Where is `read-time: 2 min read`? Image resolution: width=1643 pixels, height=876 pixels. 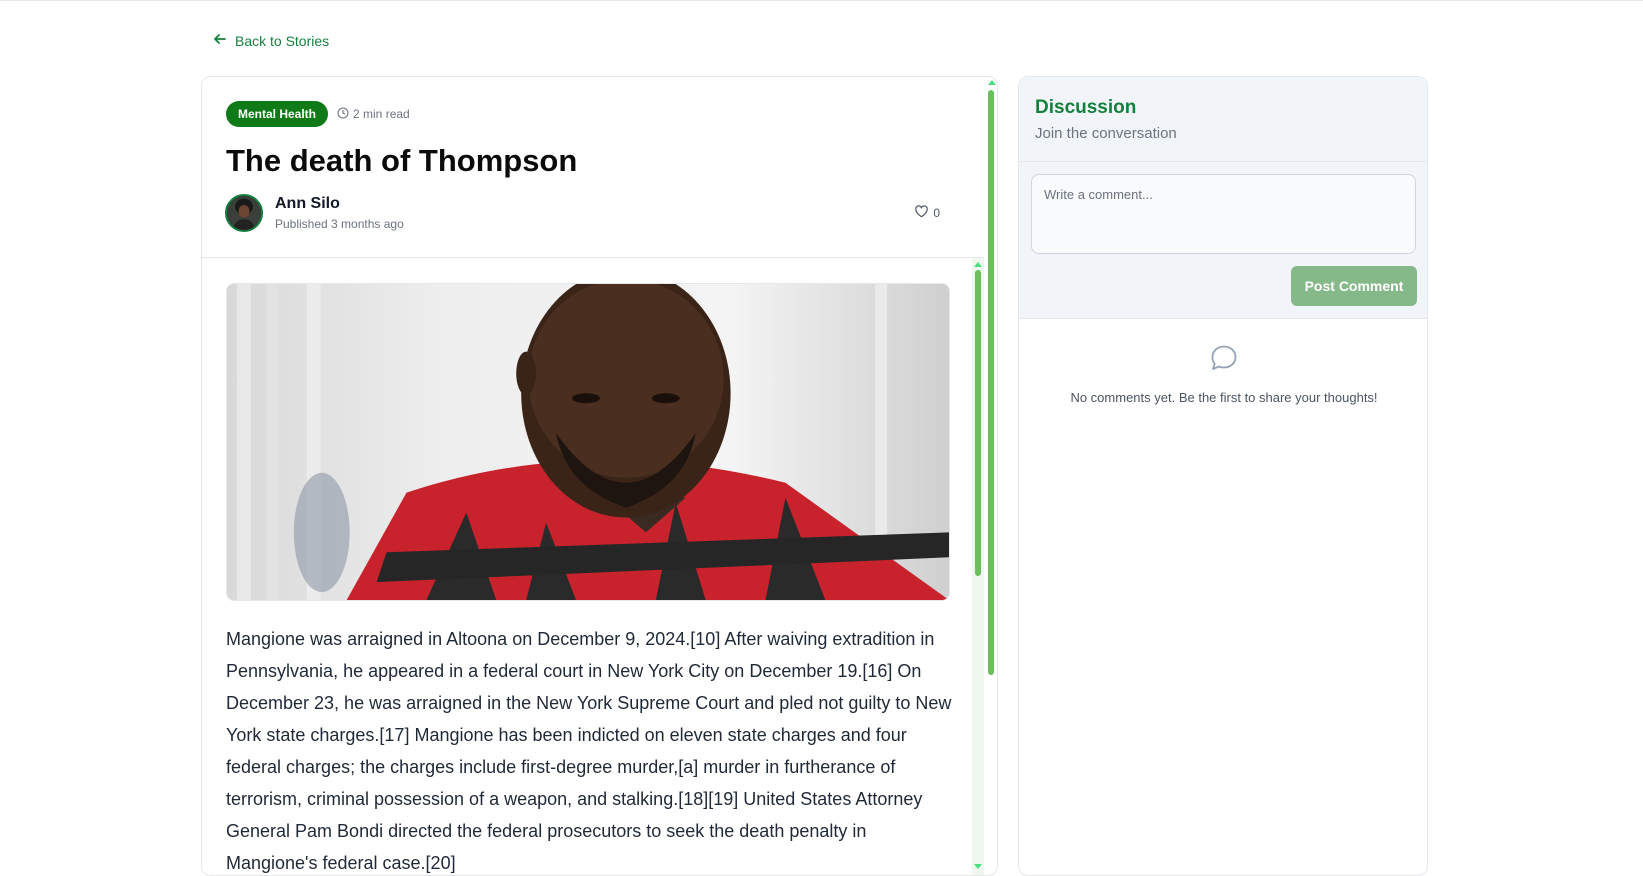
read-time: 2 min read is located at coordinates (373, 114).